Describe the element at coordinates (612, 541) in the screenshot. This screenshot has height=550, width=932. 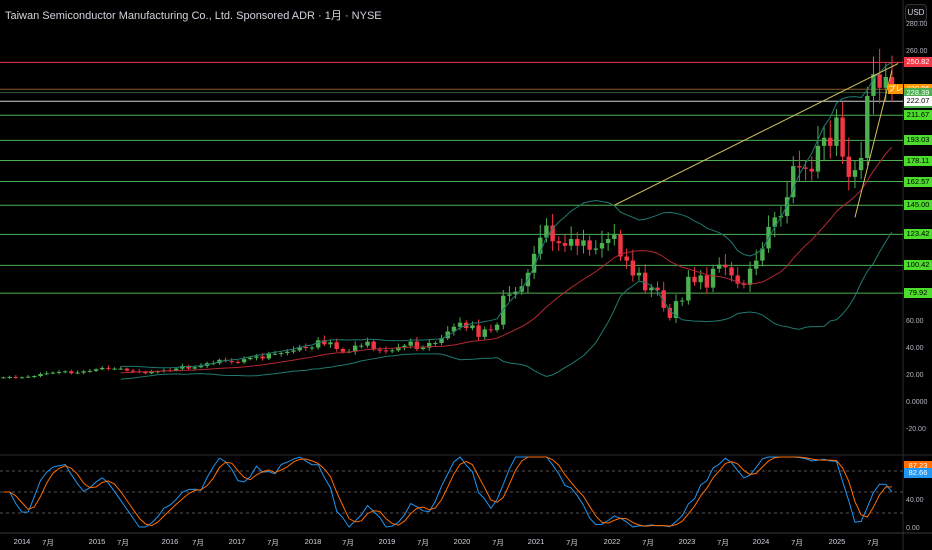
I see `time-tick: 2022` at that location.